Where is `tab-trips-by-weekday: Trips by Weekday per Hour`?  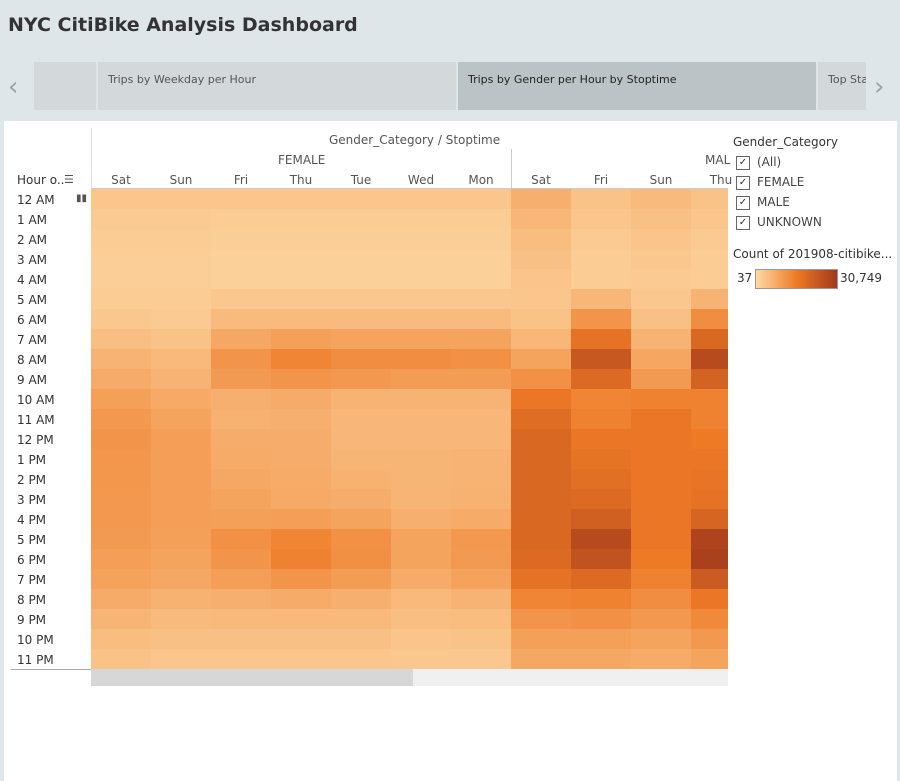 tab-trips-by-weekday: Trips by Weekday per Hour is located at coordinates (277, 86).